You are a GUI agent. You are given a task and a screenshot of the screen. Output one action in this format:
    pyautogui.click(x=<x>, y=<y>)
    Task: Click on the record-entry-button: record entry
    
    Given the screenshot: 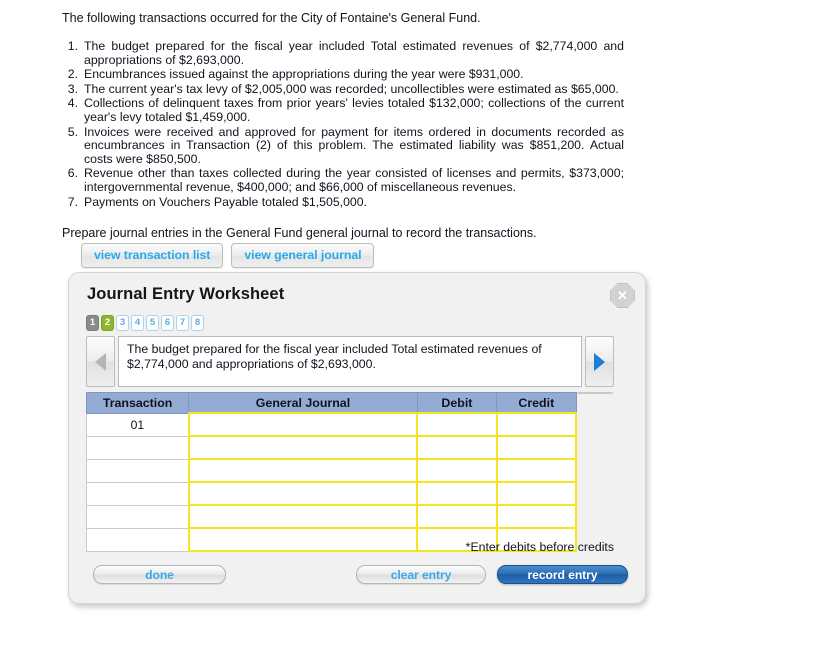 What is the action you would take?
    pyautogui.click(x=562, y=574)
    